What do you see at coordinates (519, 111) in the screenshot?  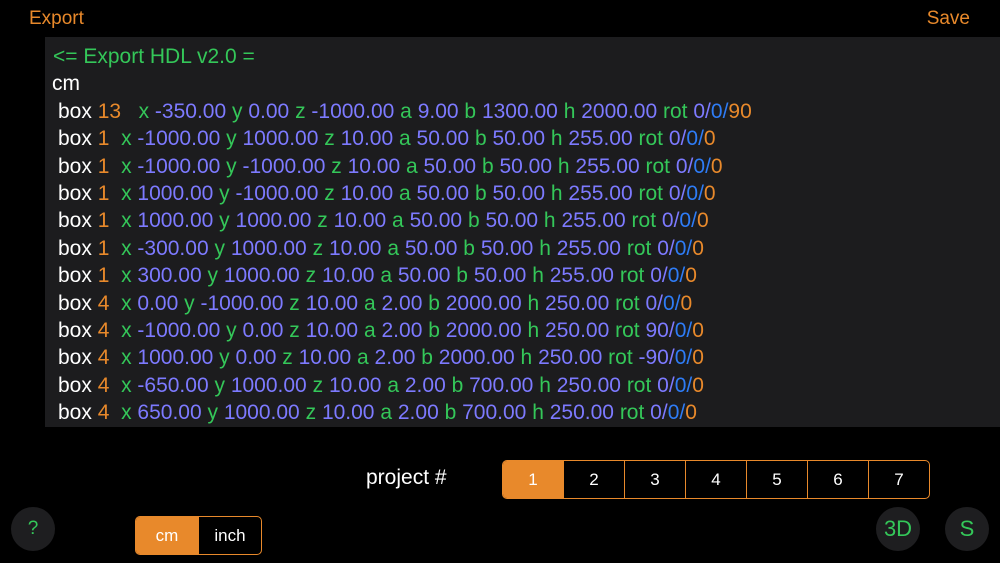 I see `value-b: 1300.00` at bounding box center [519, 111].